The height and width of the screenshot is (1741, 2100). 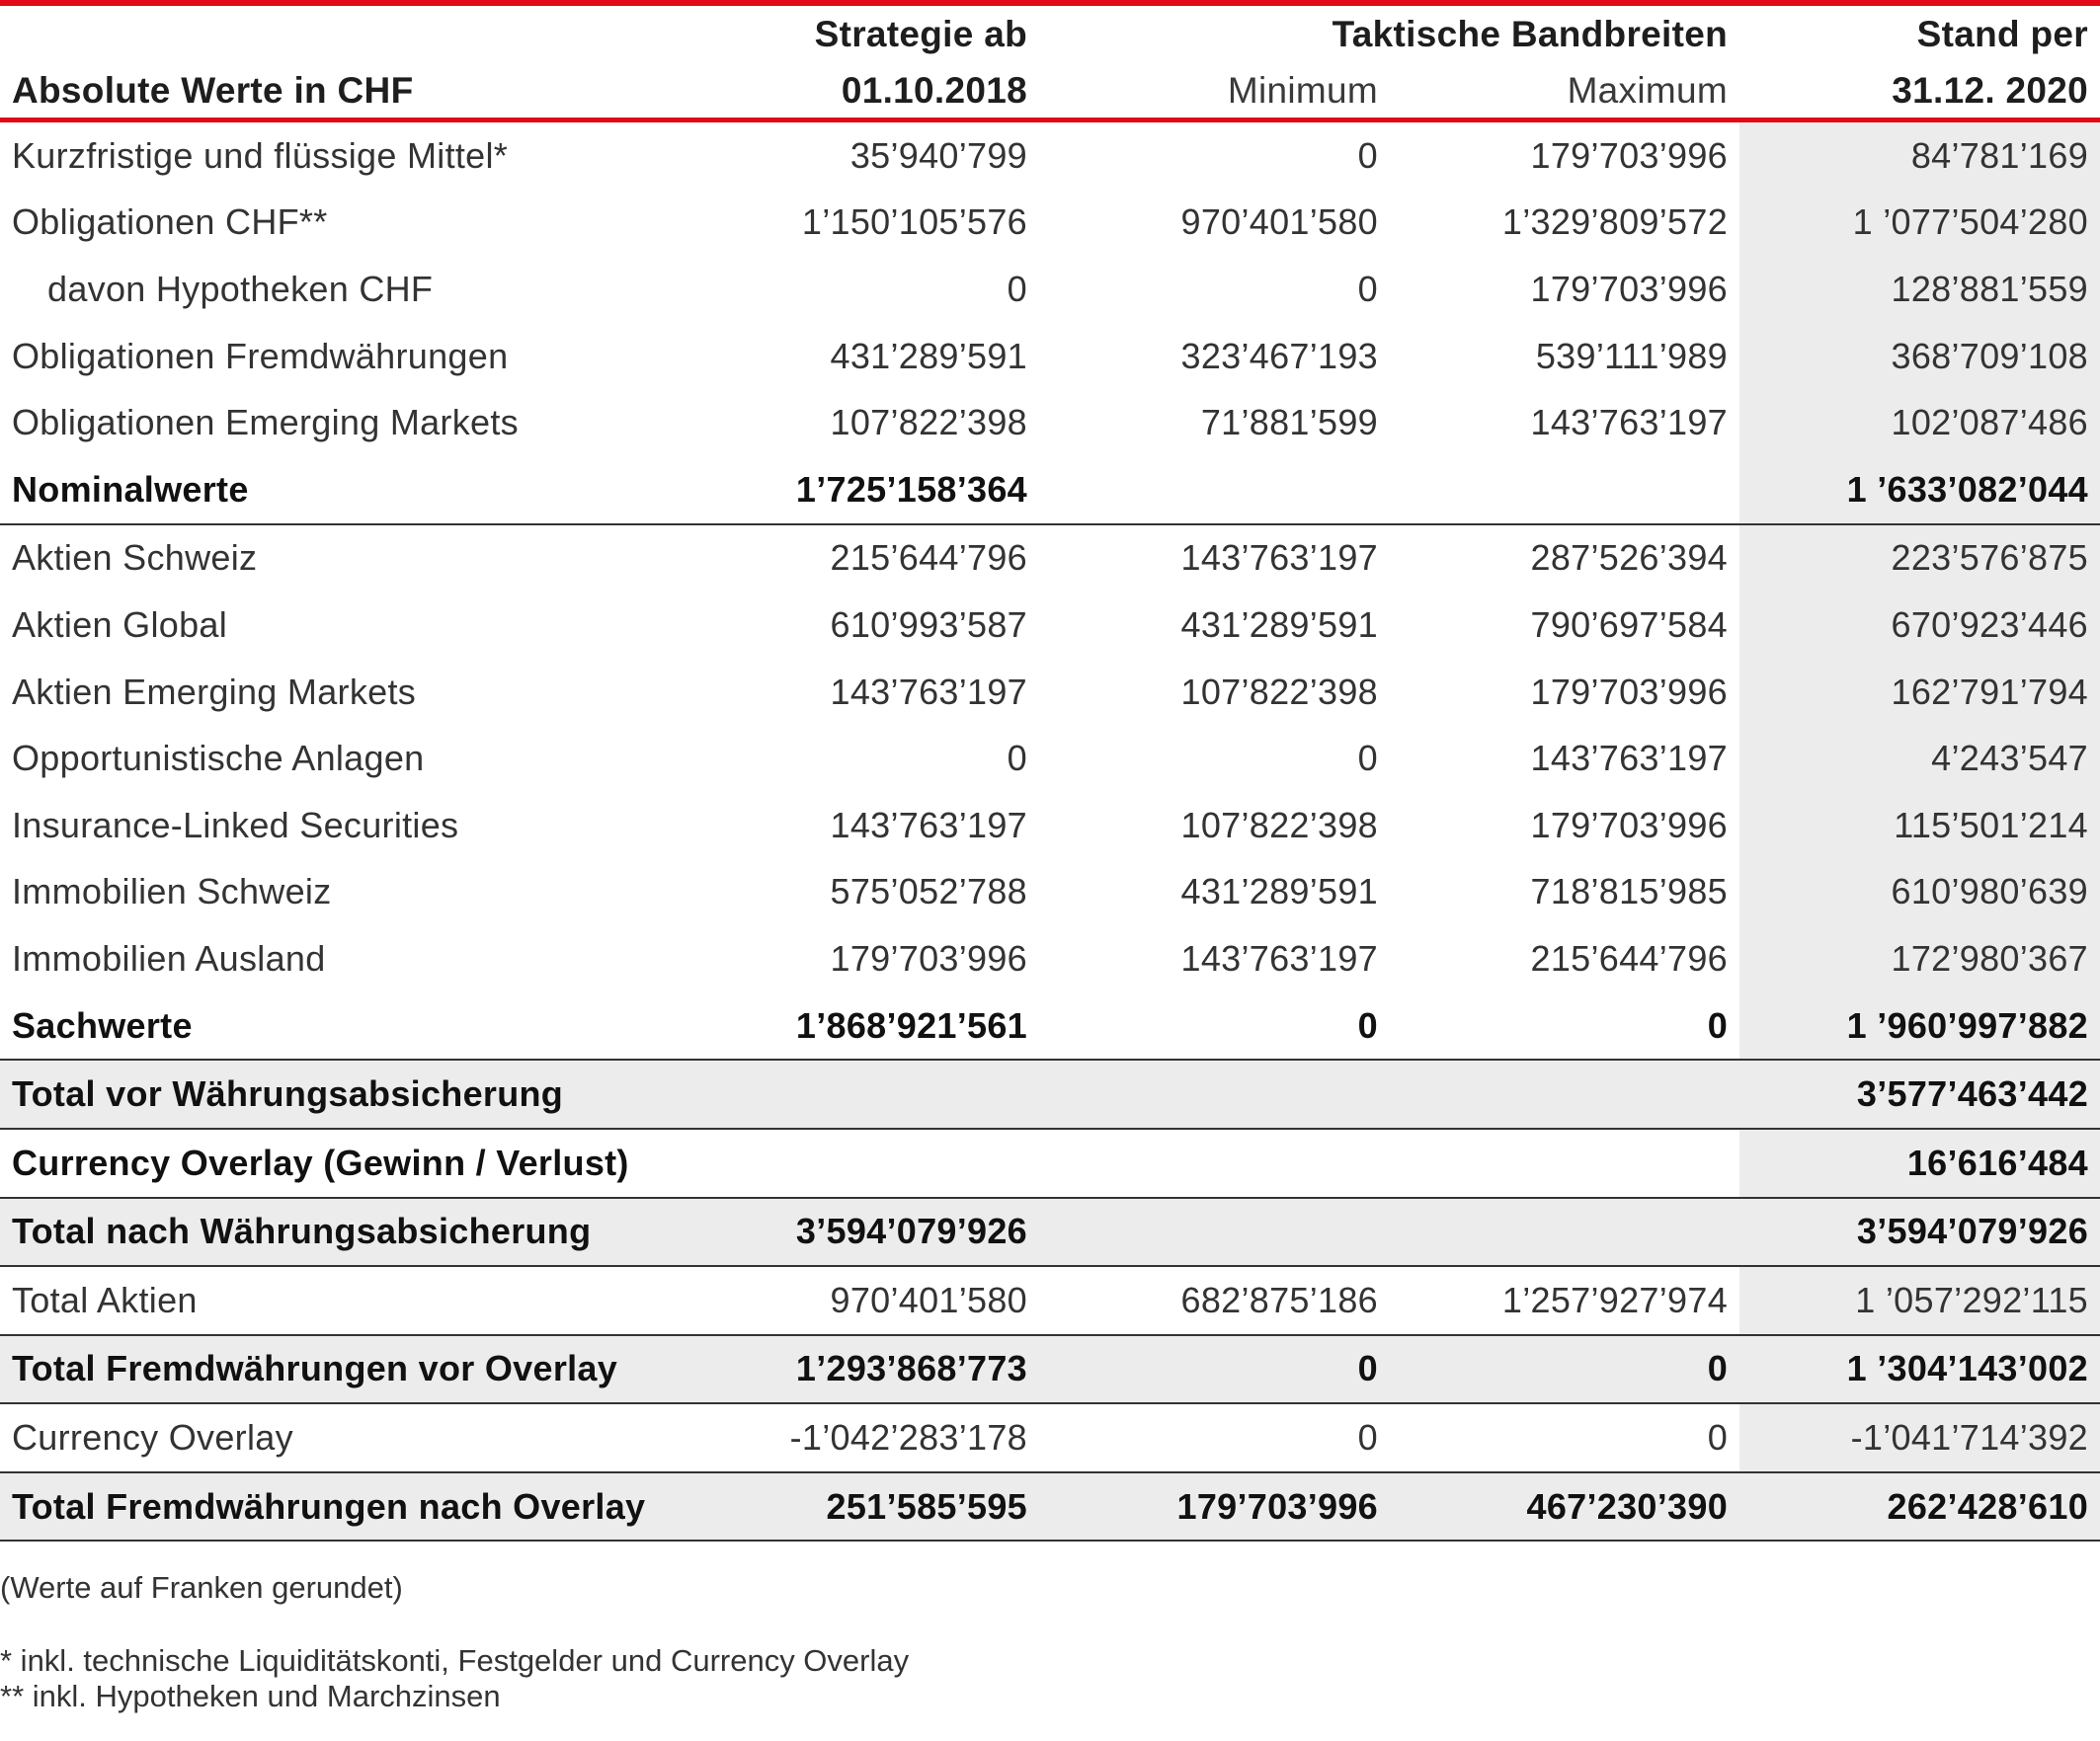 I want to click on cell-strategie: 179’703’996, so click(x=928, y=958).